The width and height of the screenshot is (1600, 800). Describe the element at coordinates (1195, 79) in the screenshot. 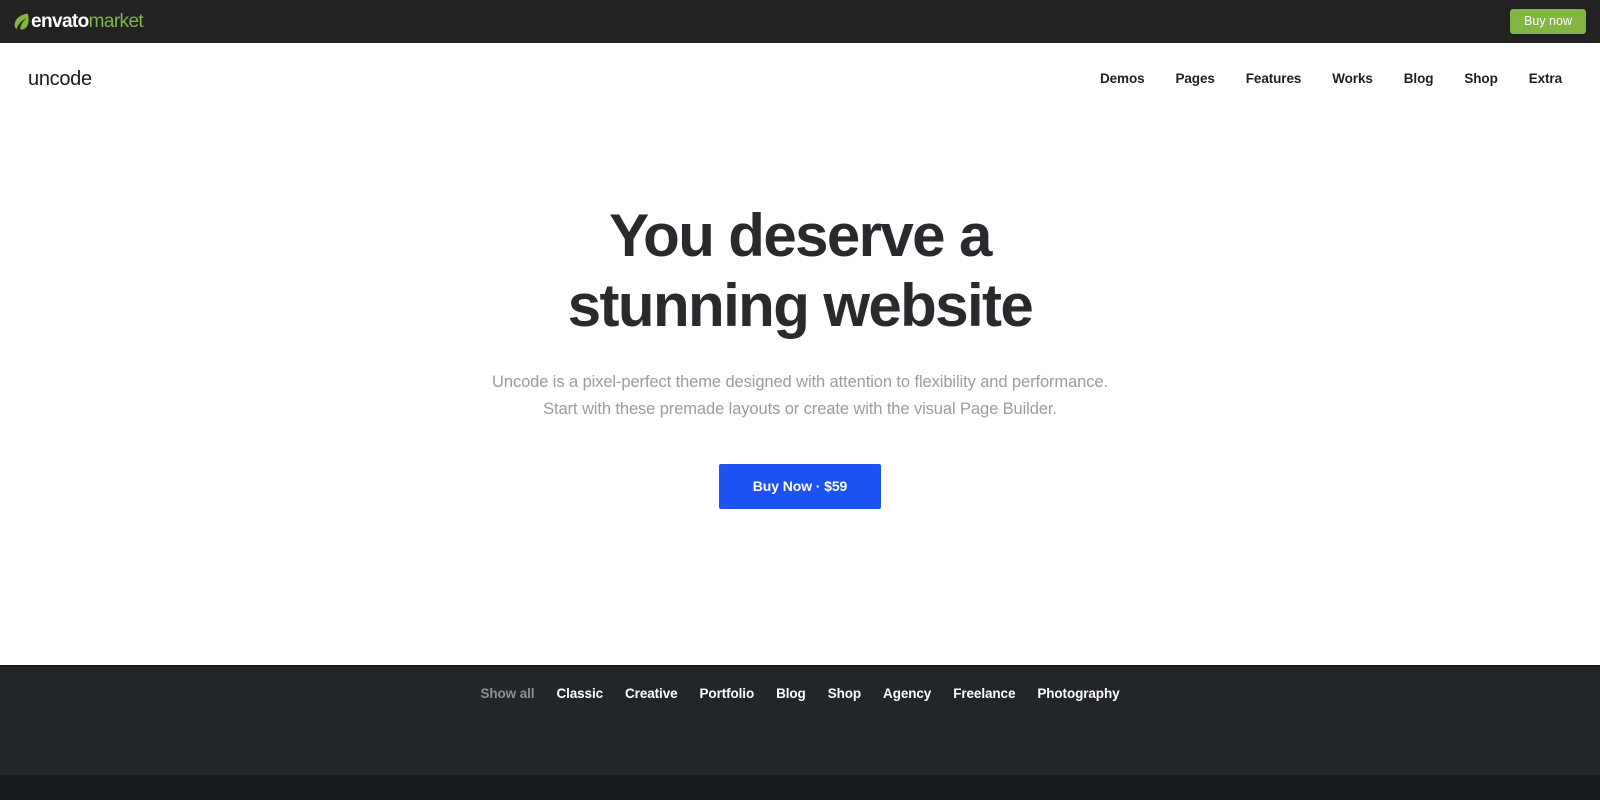

I see `nav-item-pages: Pages` at that location.